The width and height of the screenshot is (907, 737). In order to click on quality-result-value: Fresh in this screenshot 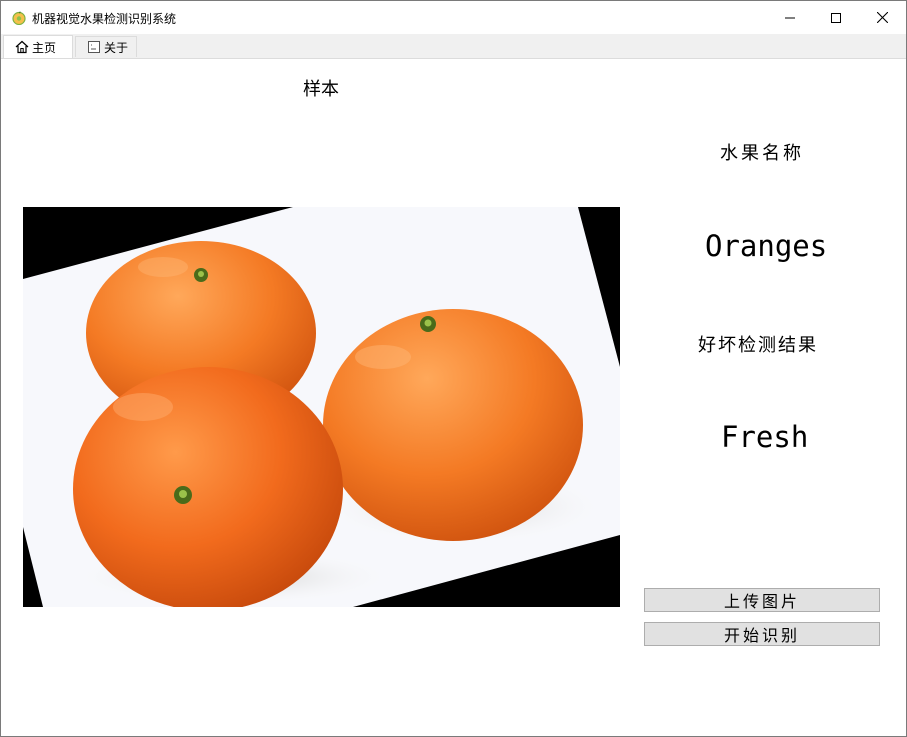, I will do `click(765, 437)`.